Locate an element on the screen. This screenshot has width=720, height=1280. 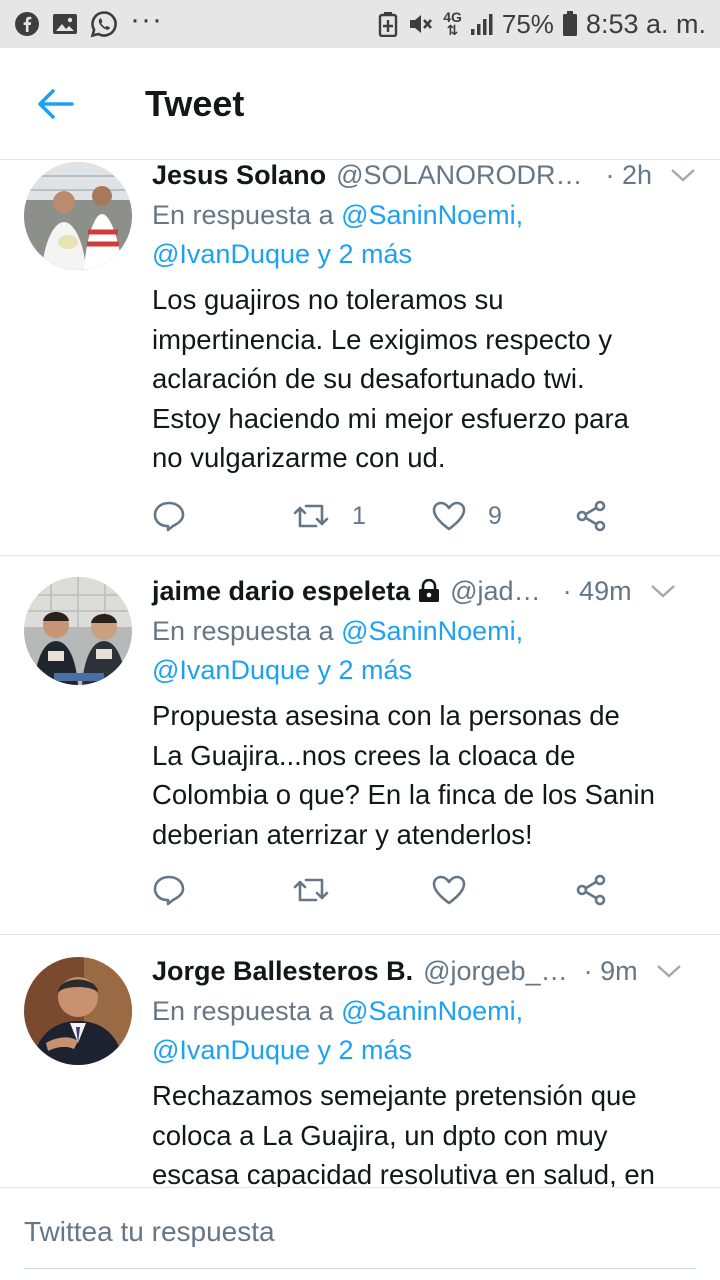
status-bar: ··· 4G ⇅ 75% 8:53 a. m. is located at coordinates (360, 24).